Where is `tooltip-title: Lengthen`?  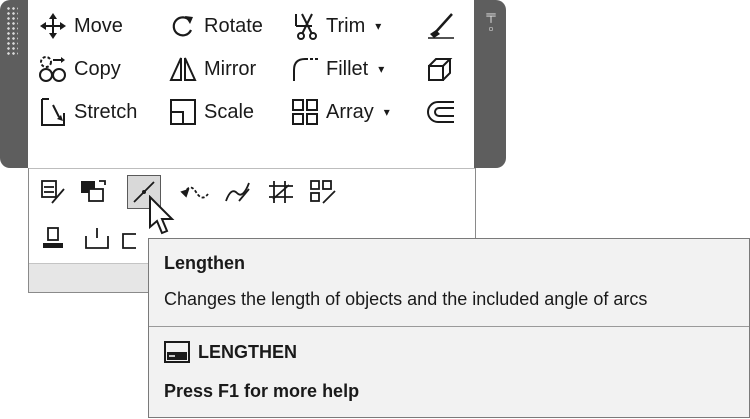 tooltip-title: Lengthen is located at coordinates (204, 263).